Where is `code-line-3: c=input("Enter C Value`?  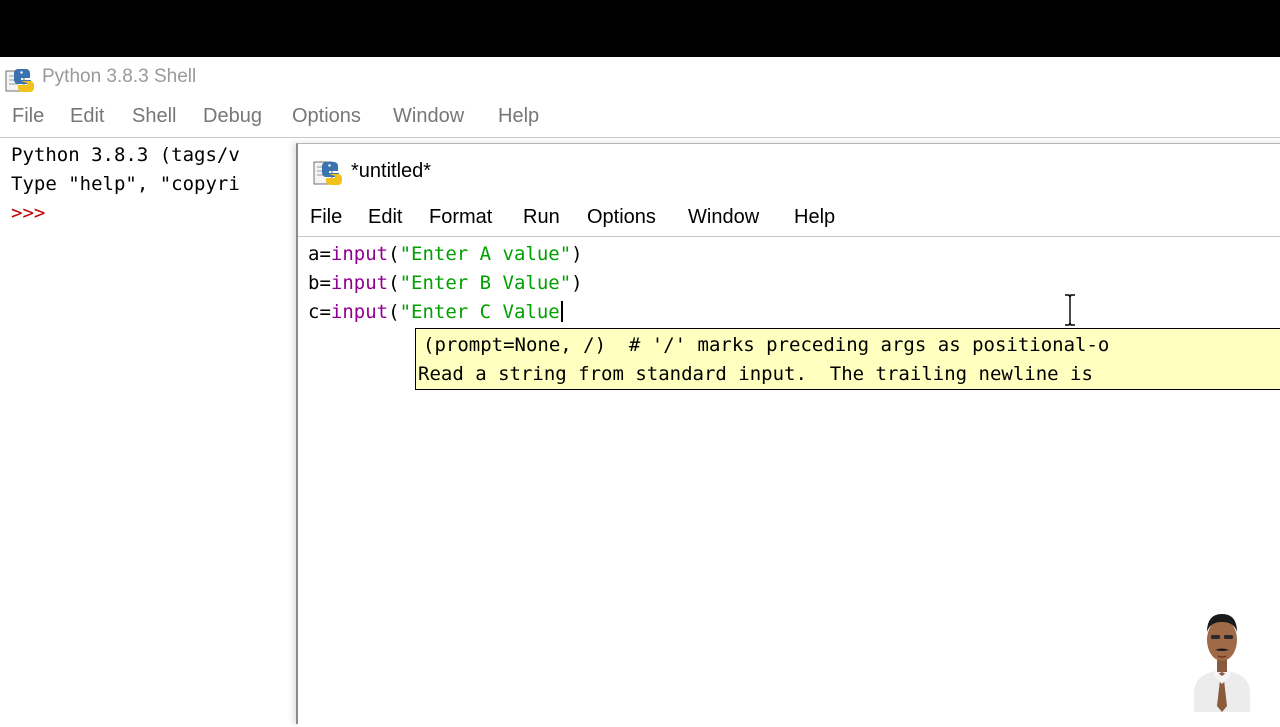 code-line-3: c=input("Enter C Value is located at coordinates (435, 312).